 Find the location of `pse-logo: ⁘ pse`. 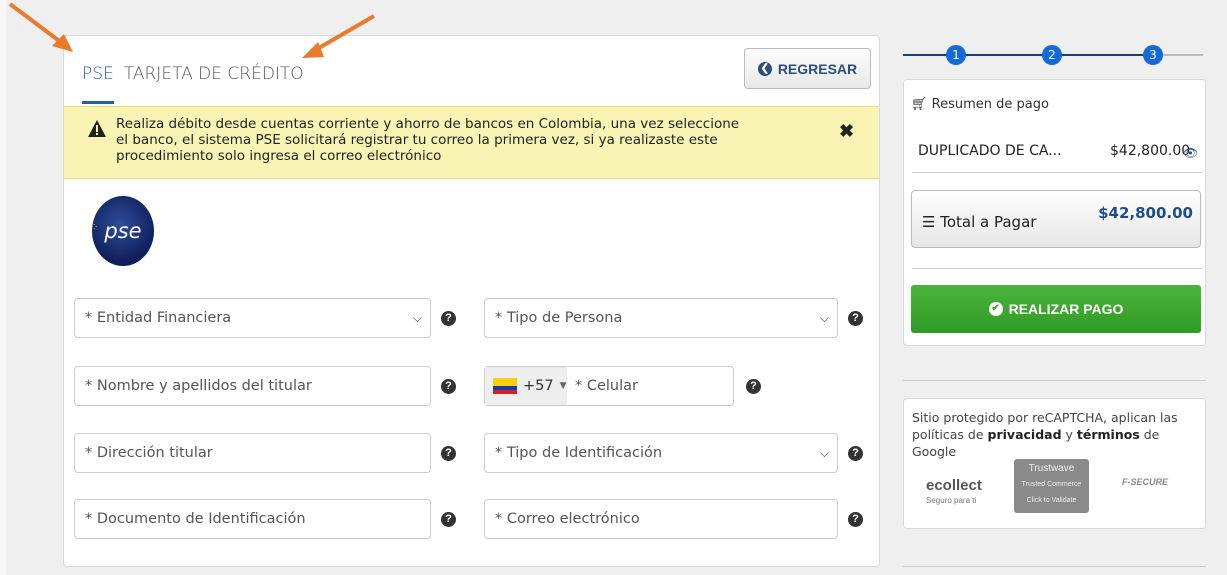

pse-logo: ⁘ pse is located at coordinates (122, 231).